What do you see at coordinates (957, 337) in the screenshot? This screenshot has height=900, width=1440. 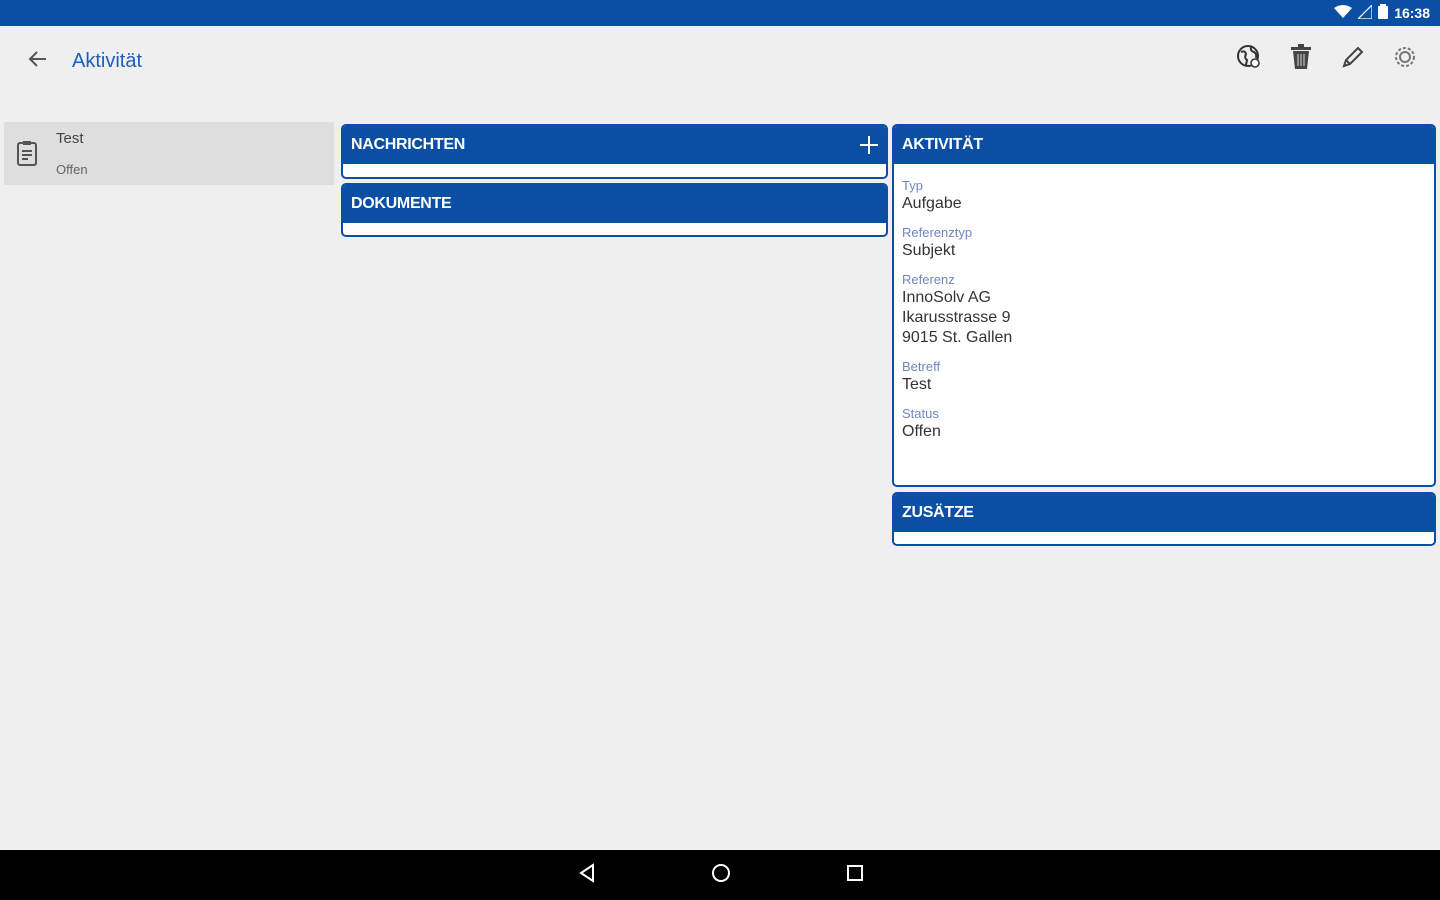 I see `reference-city: 9015 St. Gallen` at bounding box center [957, 337].